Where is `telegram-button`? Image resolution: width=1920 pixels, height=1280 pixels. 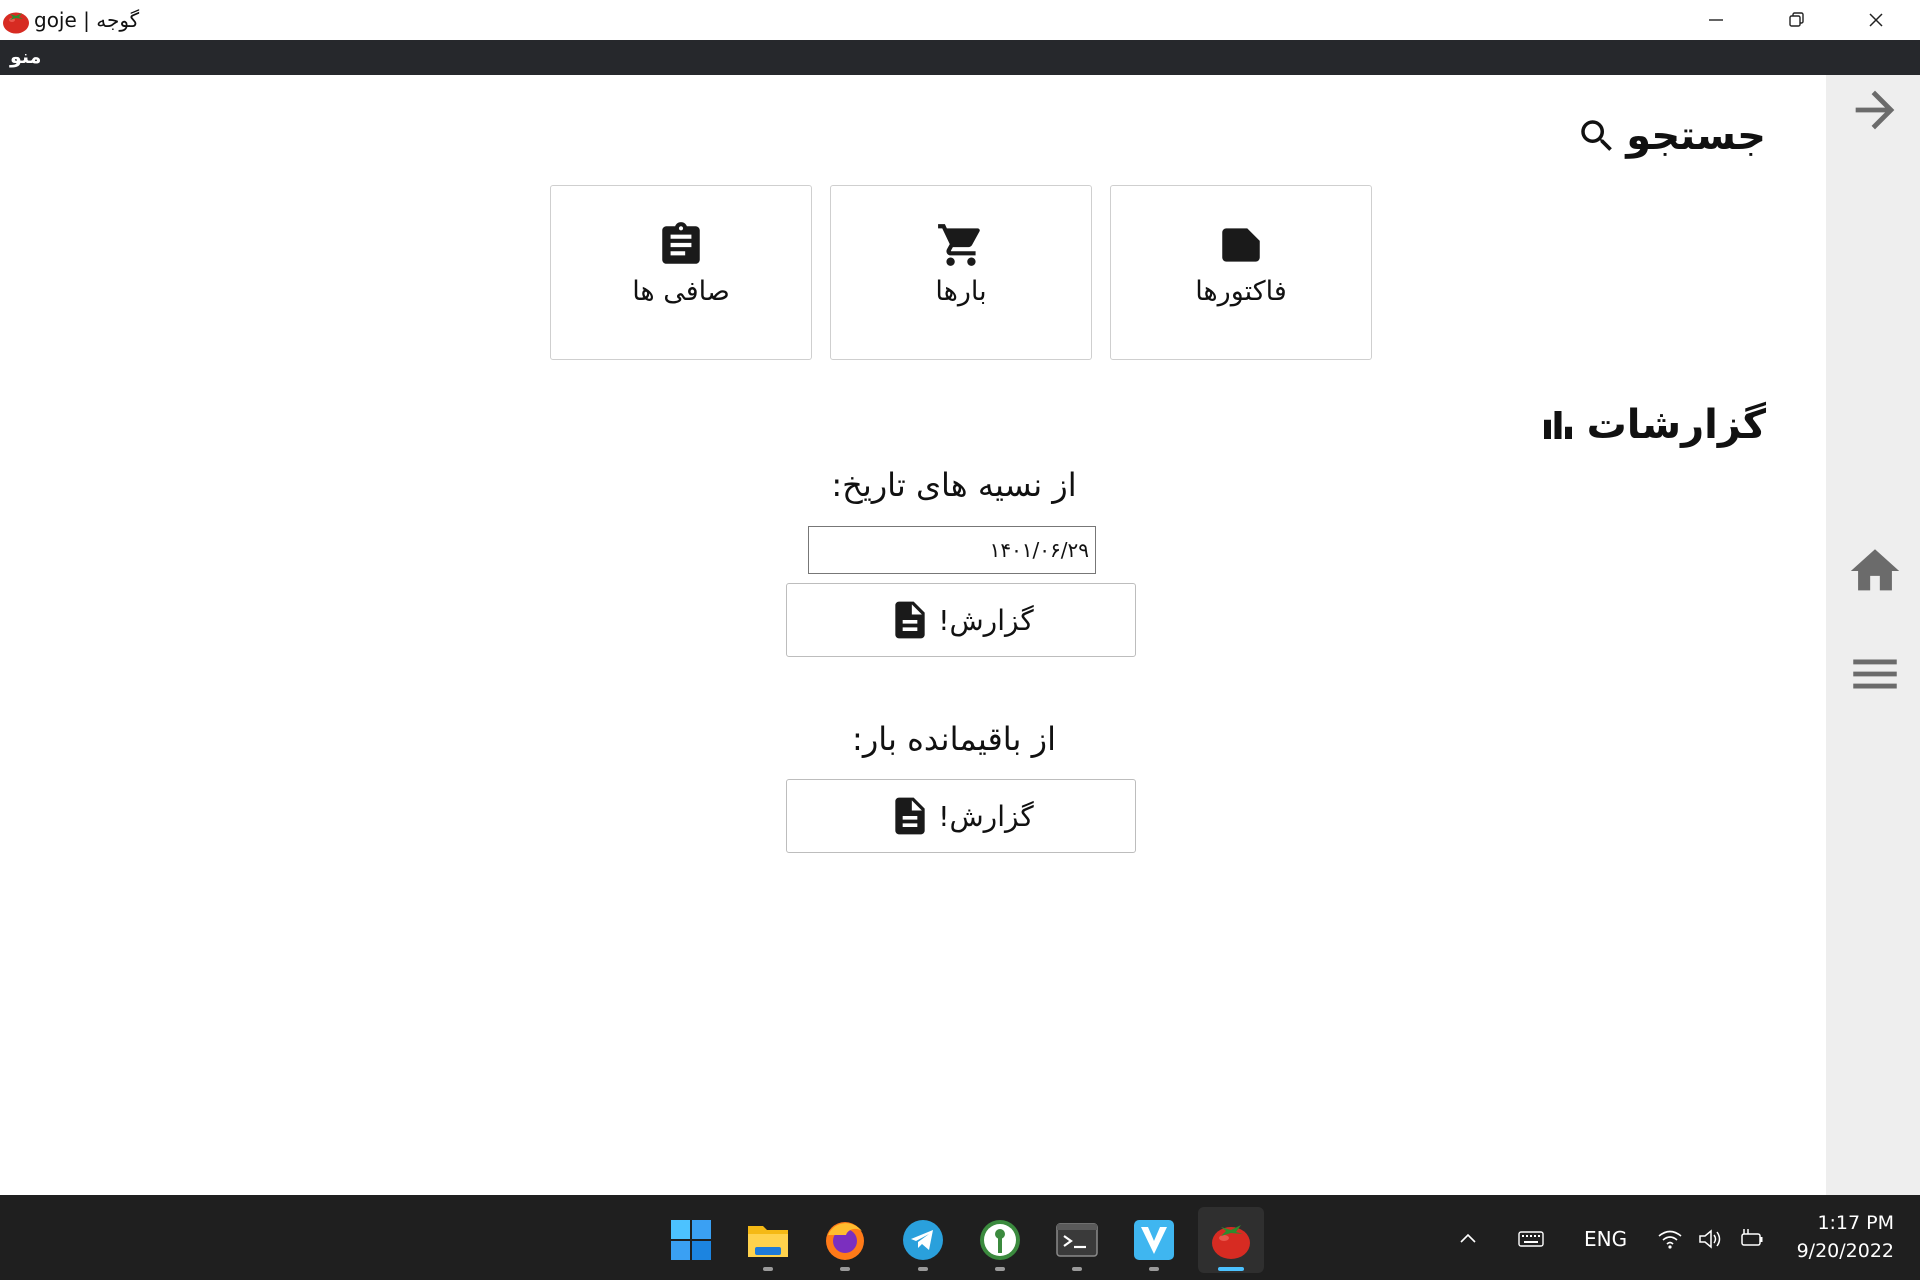 telegram-button is located at coordinates (923, 1240).